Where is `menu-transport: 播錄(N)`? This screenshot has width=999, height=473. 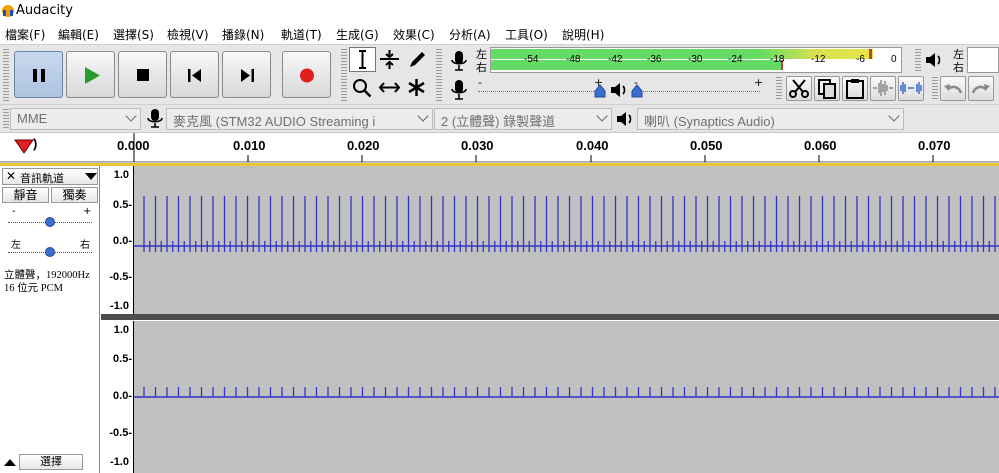 menu-transport: 播錄(N) is located at coordinates (243, 34).